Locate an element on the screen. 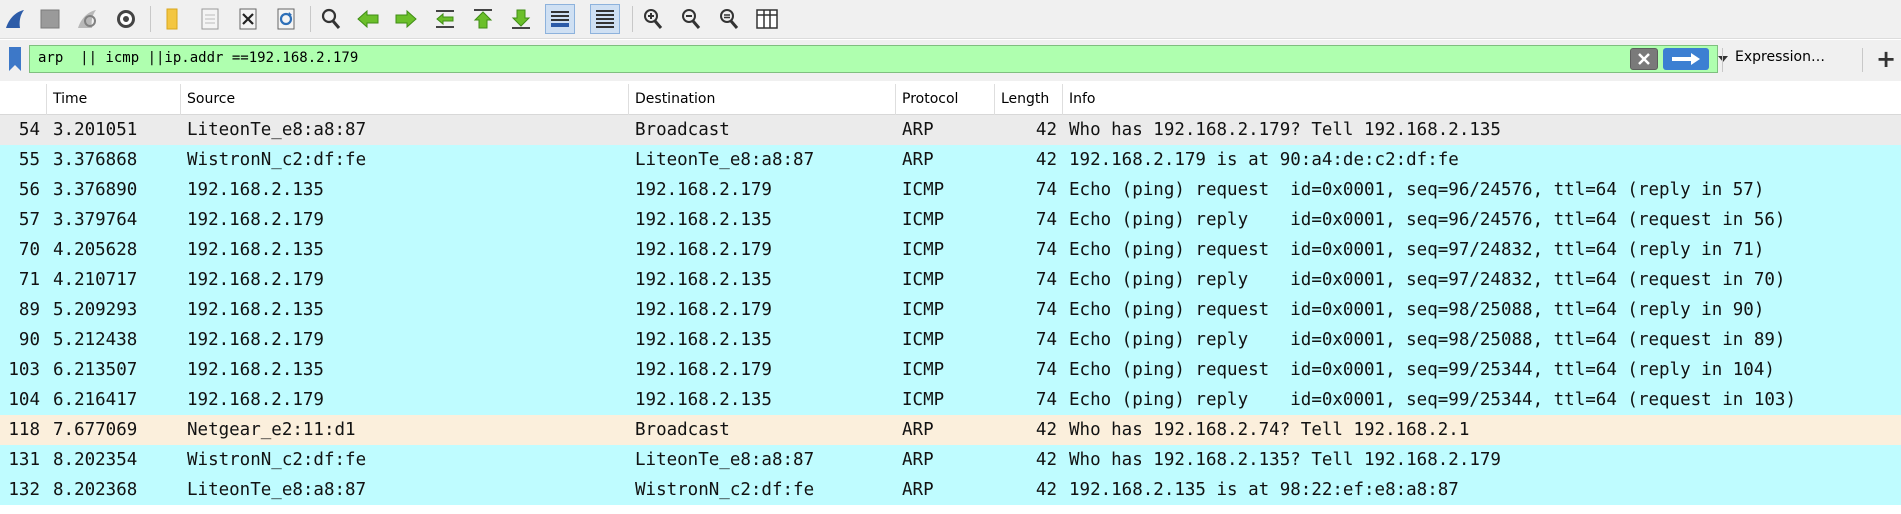  cell-time: 3.376868 is located at coordinates (95, 160).